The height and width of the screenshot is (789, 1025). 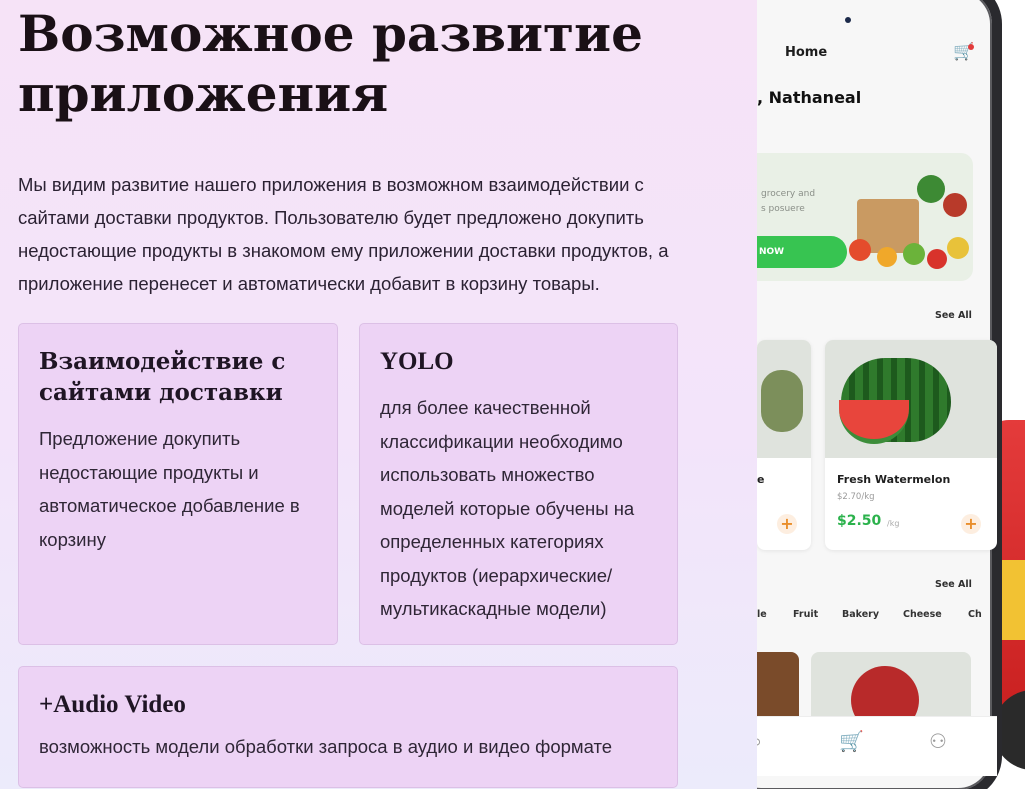 I want to click on category-tab: Fruit, so click(x=805, y=614).